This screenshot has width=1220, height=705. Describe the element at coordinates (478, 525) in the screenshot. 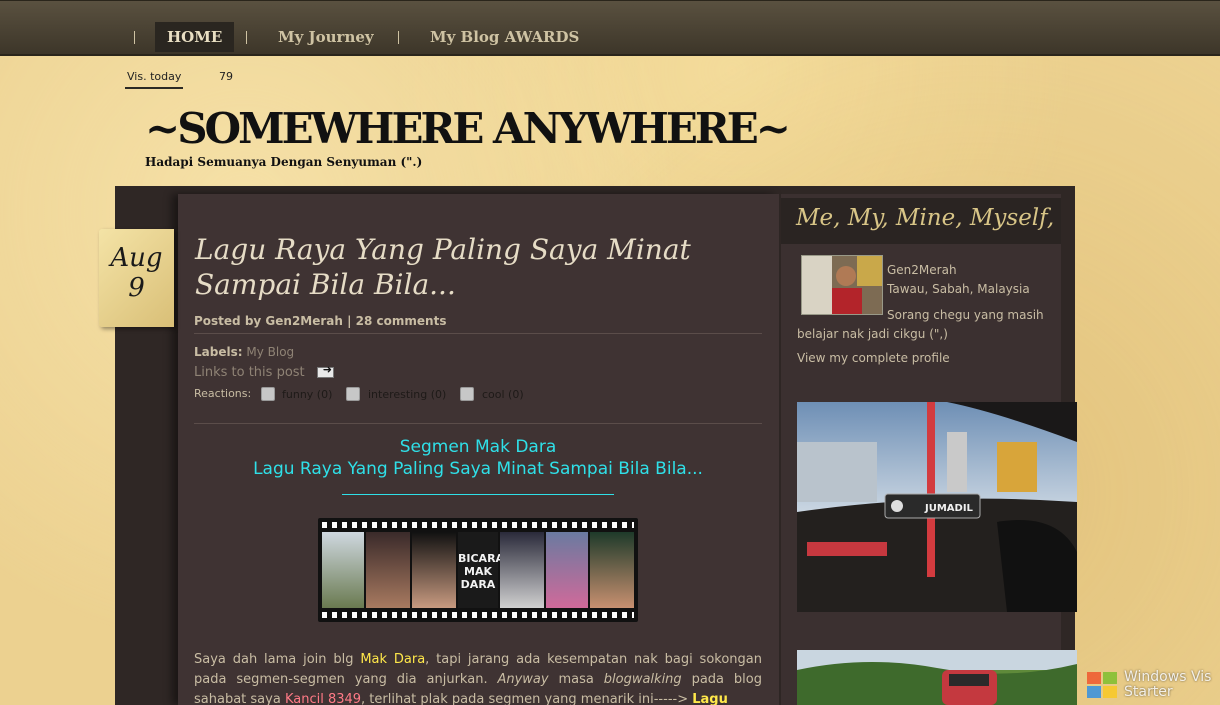

I see `film-perforation-top` at that location.